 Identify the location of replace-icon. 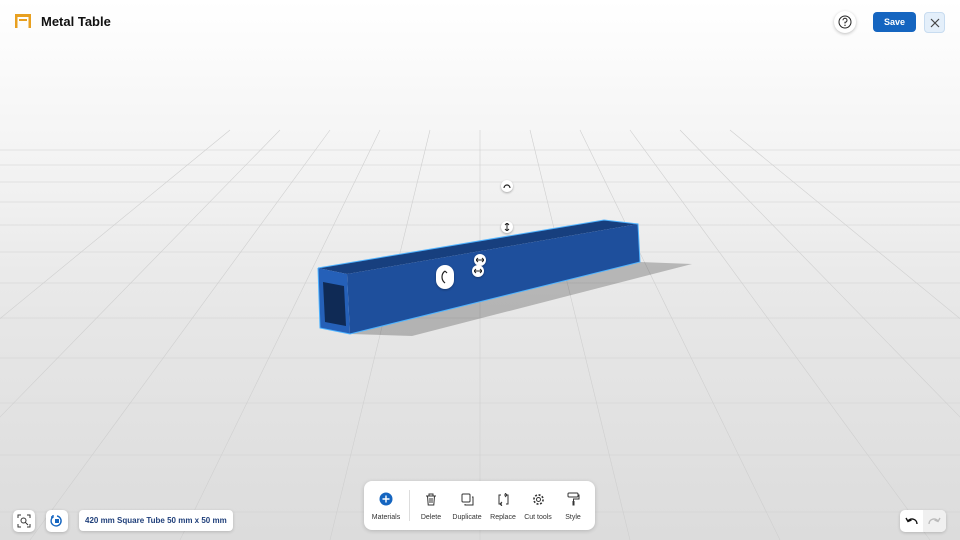
(503, 499).